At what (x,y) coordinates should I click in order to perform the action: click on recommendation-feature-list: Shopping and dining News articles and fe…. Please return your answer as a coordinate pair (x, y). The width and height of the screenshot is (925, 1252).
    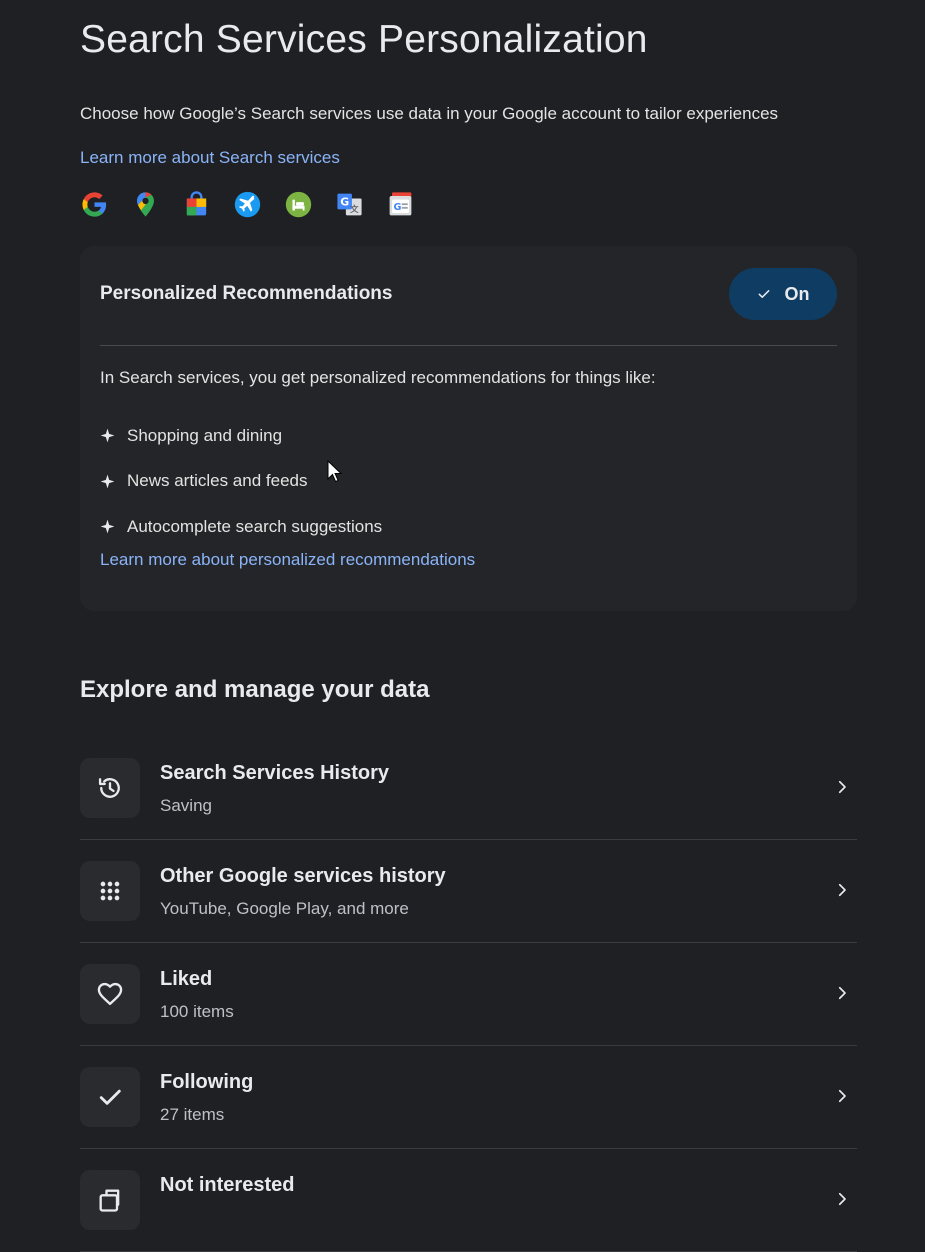
    Looking at the image, I should click on (241, 481).